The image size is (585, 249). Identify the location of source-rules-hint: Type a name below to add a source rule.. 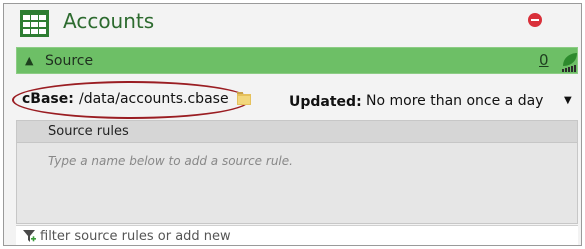
(170, 161).